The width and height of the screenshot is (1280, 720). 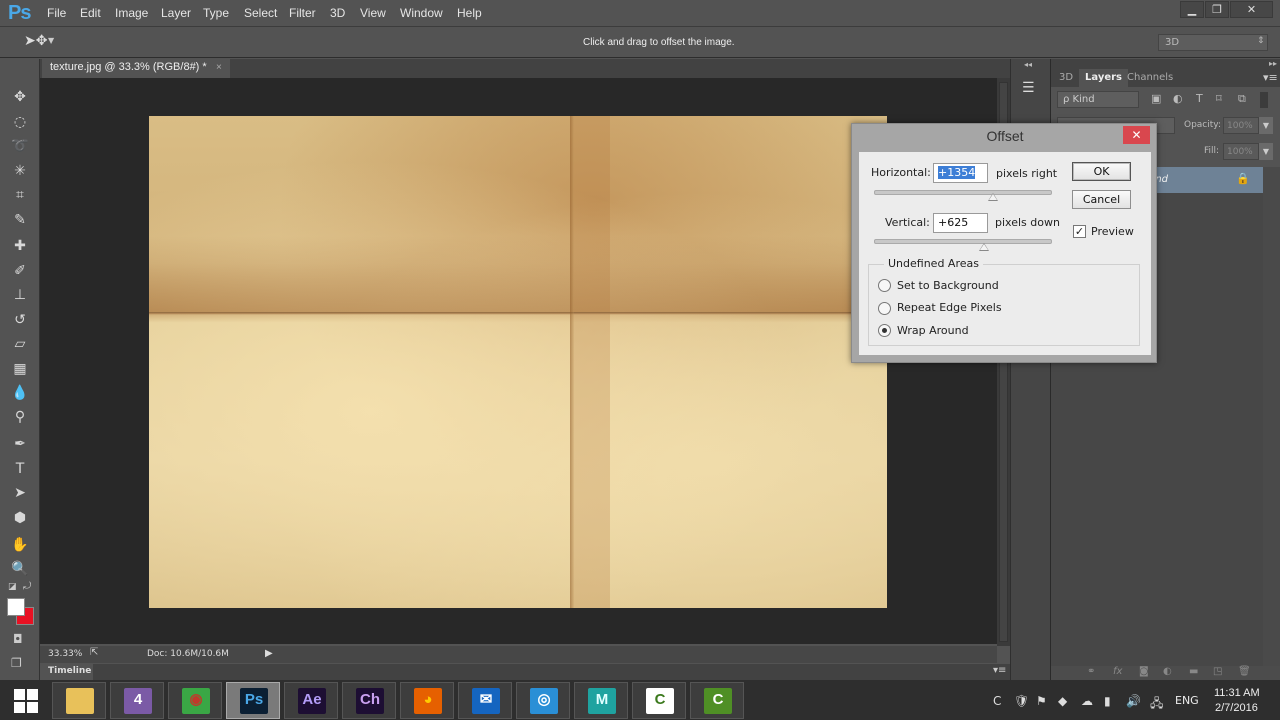 What do you see at coordinates (1079, 231) in the screenshot?
I see `preview-checkbox: ✓` at bounding box center [1079, 231].